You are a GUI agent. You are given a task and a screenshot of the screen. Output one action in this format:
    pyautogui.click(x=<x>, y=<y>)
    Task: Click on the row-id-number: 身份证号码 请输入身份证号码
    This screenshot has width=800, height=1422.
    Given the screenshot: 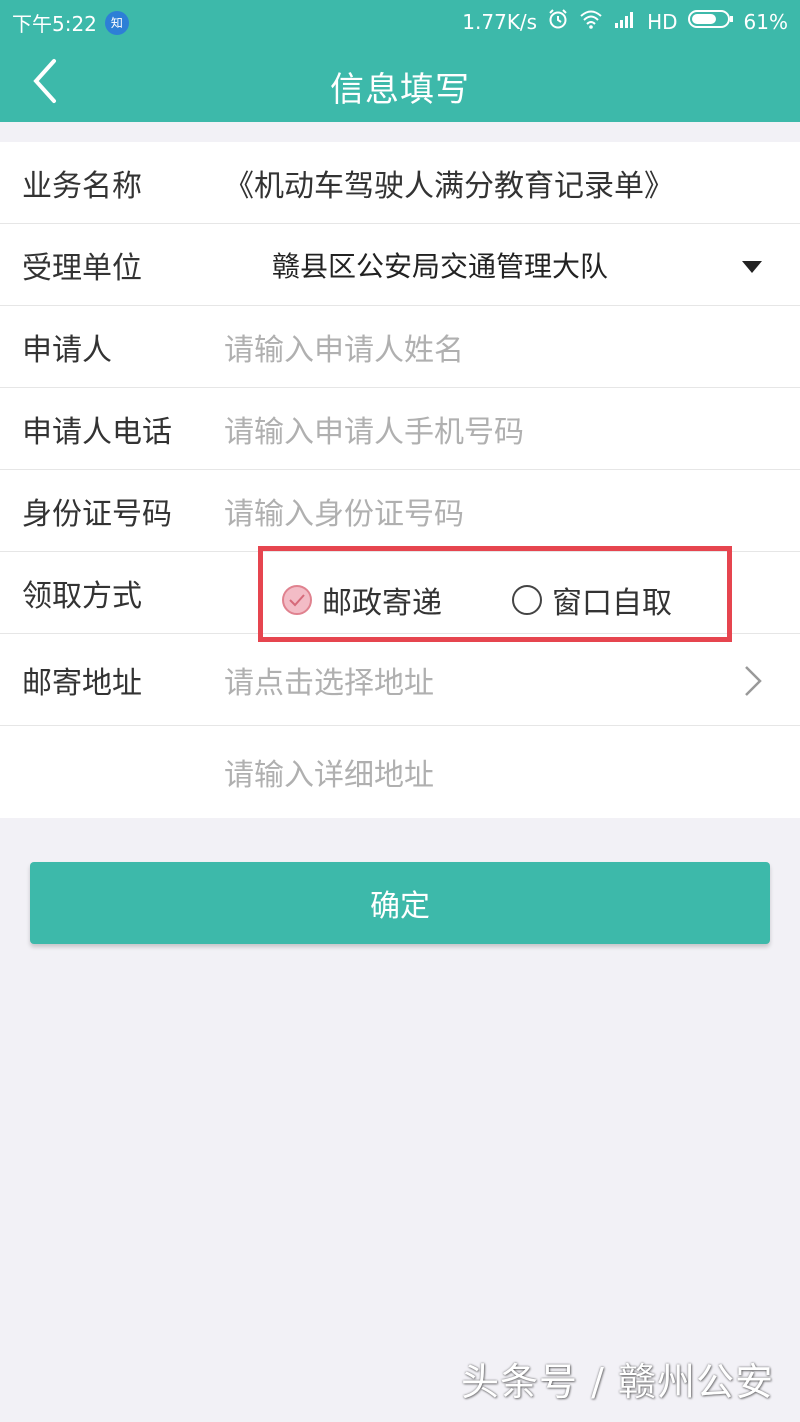 What is the action you would take?
    pyautogui.click(x=400, y=511)
    